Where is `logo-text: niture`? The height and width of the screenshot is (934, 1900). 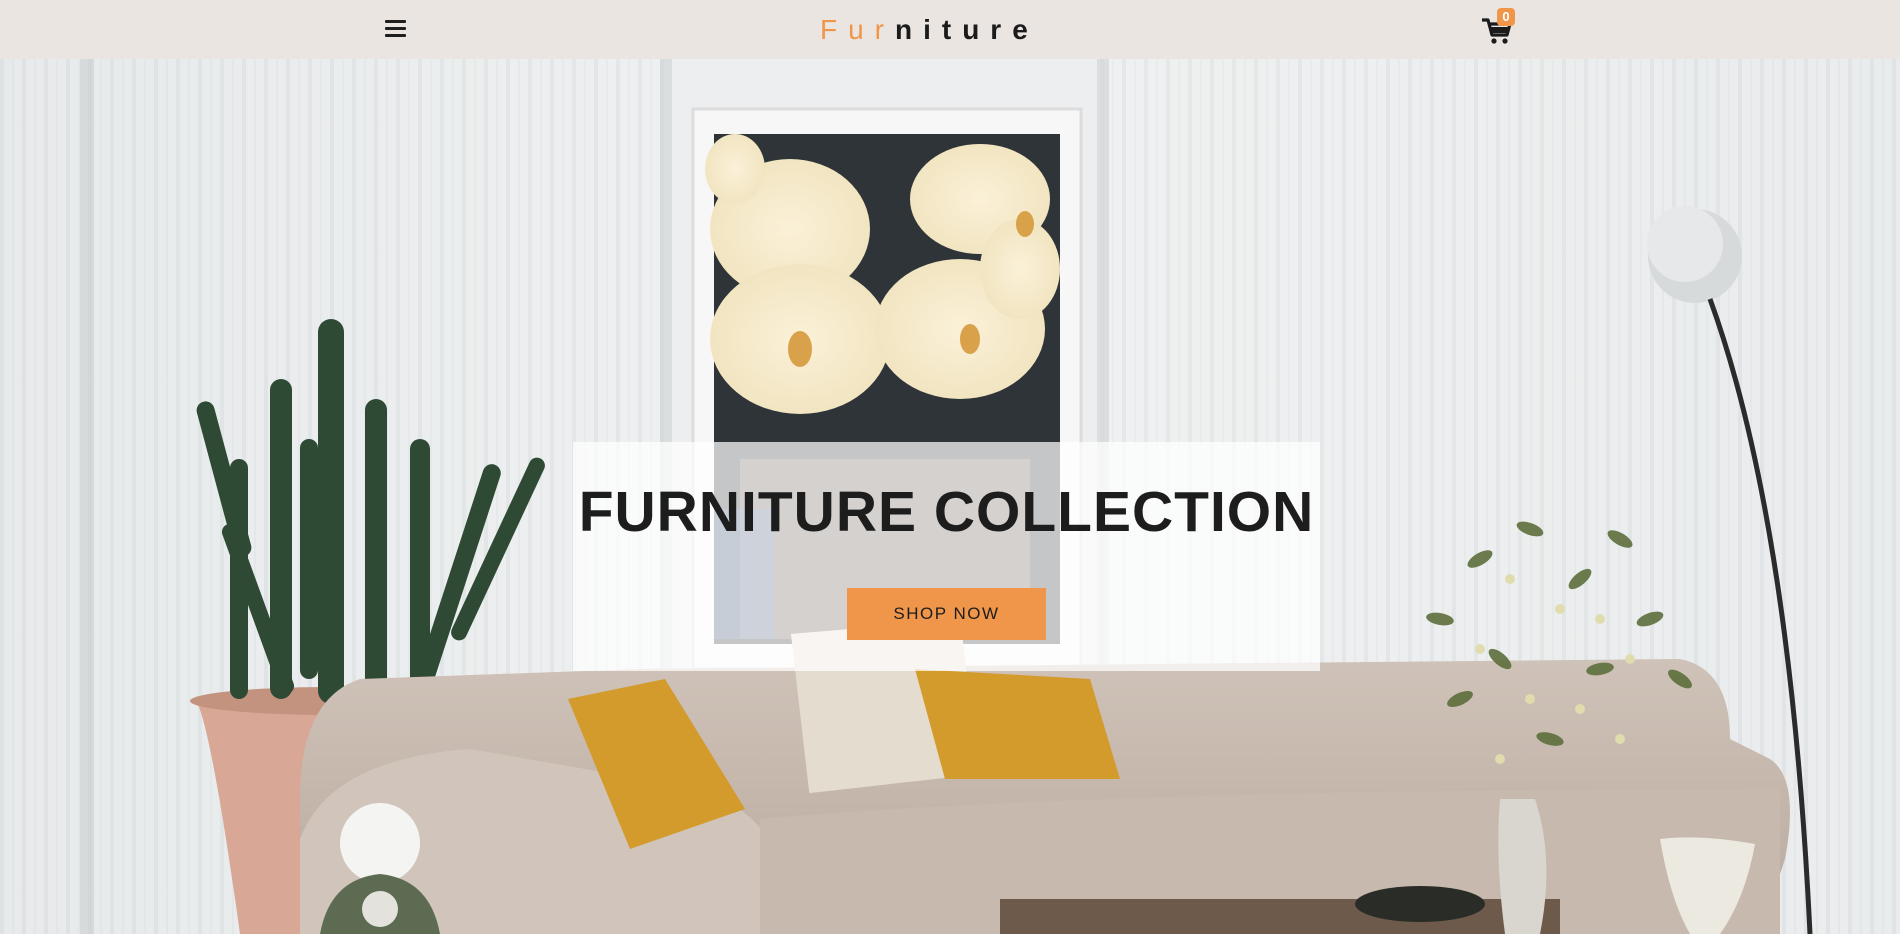 logo-text: niture is located at coordinates (967, 29).